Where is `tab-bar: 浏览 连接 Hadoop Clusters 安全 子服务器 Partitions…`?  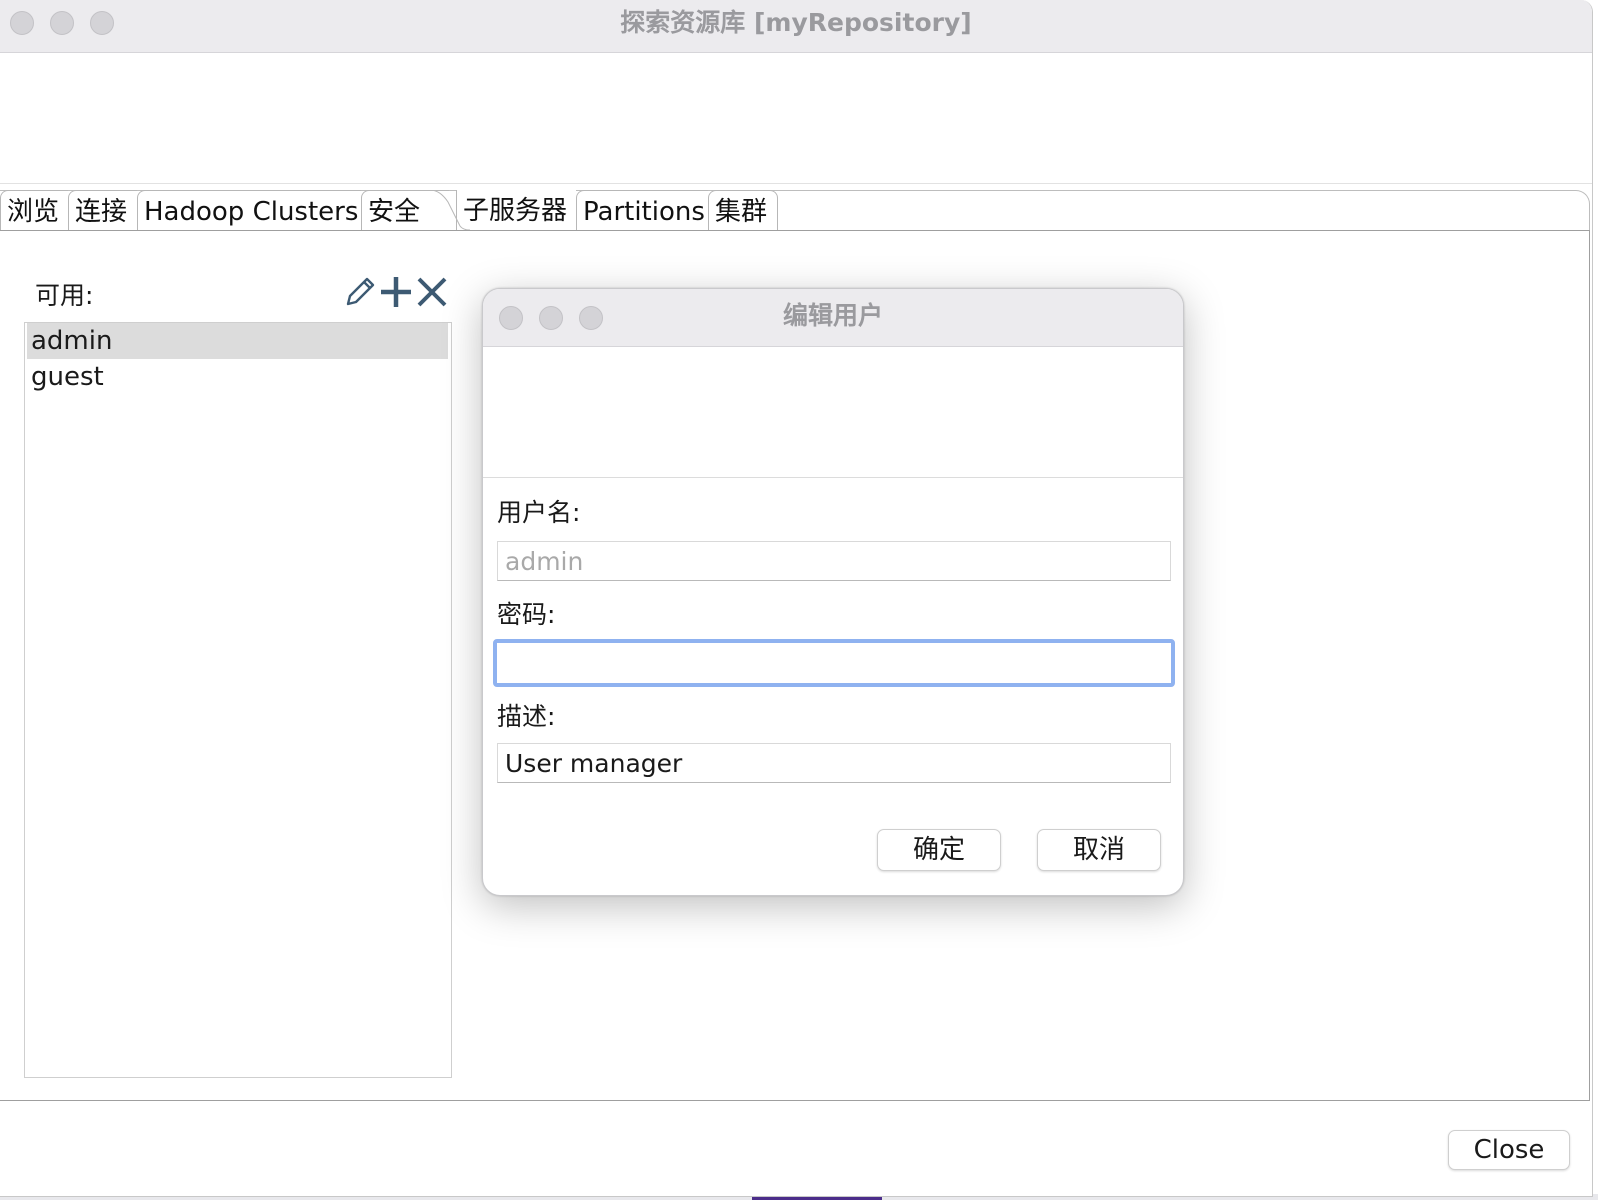
tab-bar: 浏览 连接 Hadoop Clusters 安全 子服务器 Partitions… is located at coordinates (795, 210).